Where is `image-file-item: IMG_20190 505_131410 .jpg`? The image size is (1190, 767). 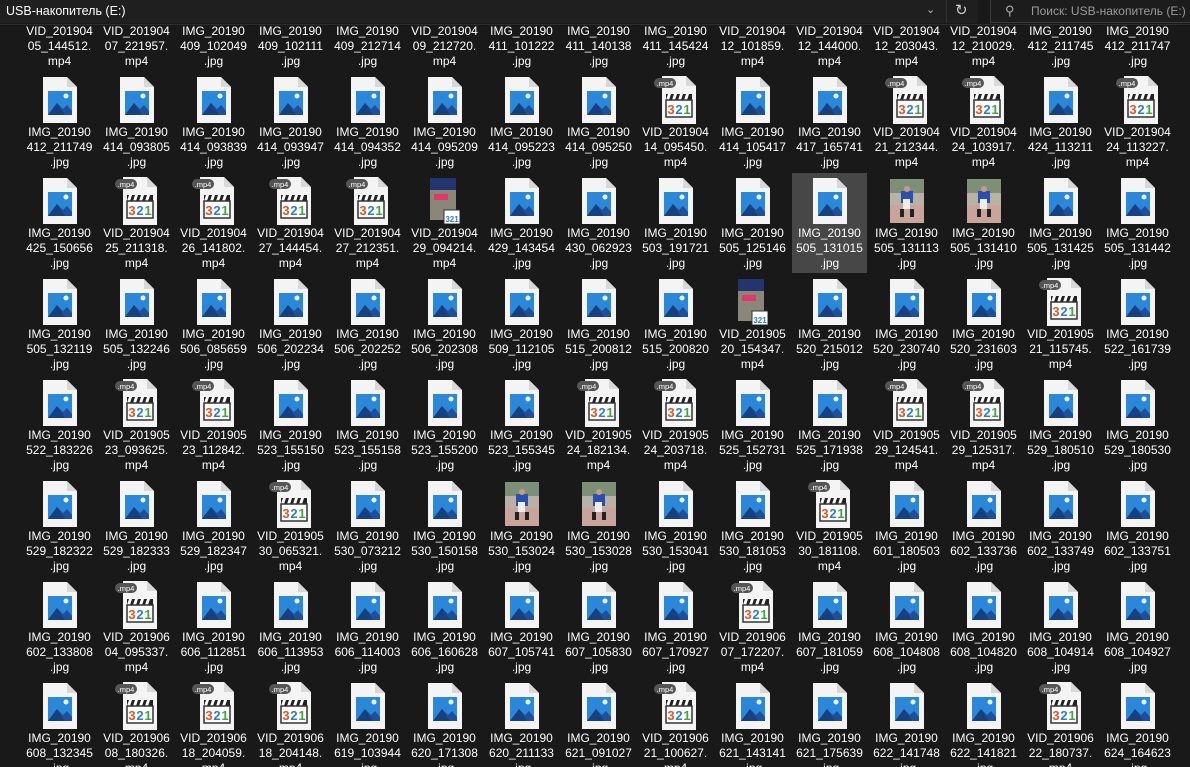 image-file-item: IMG_20190 505_131410 .jpg is located at coordinates (983, 223).